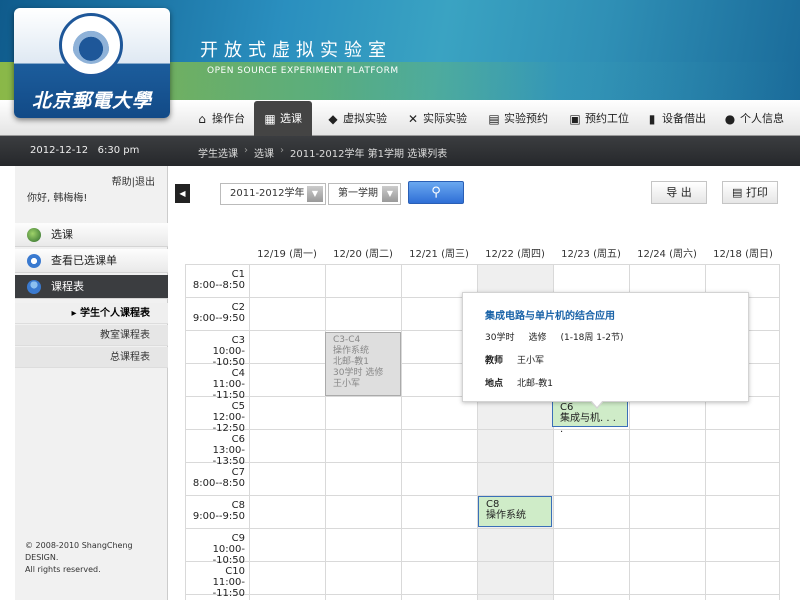 This screenshot has width=800, height=600. I want to click on nav-item-station-booking: ▣ 预约工位, so click(599, 119).